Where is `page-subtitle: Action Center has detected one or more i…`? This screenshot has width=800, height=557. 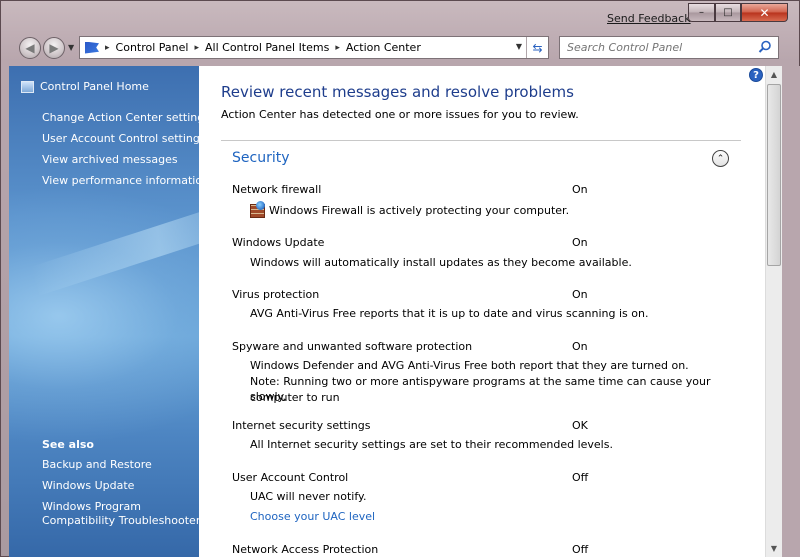 page-subtitle: Action Center has detected one or more i… is located at coordinates (400, 114).